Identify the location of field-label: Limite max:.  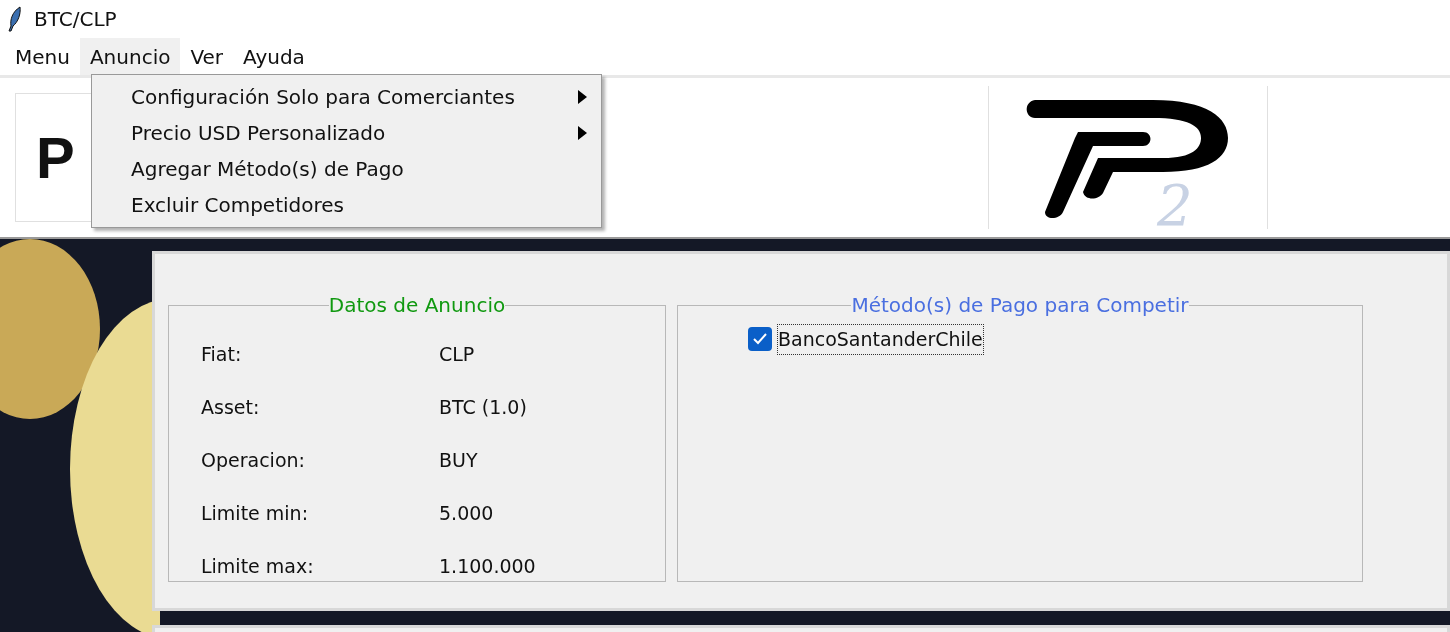
(258, 567).